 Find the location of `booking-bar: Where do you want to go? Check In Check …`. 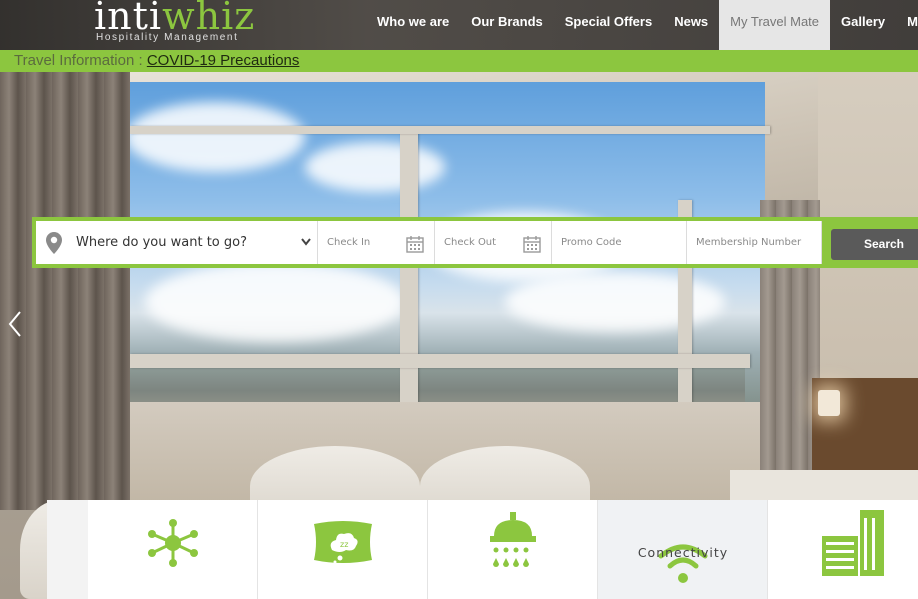

booking-bar: Where do you want to go? Check In Check … is located at coordinates (475, 242).